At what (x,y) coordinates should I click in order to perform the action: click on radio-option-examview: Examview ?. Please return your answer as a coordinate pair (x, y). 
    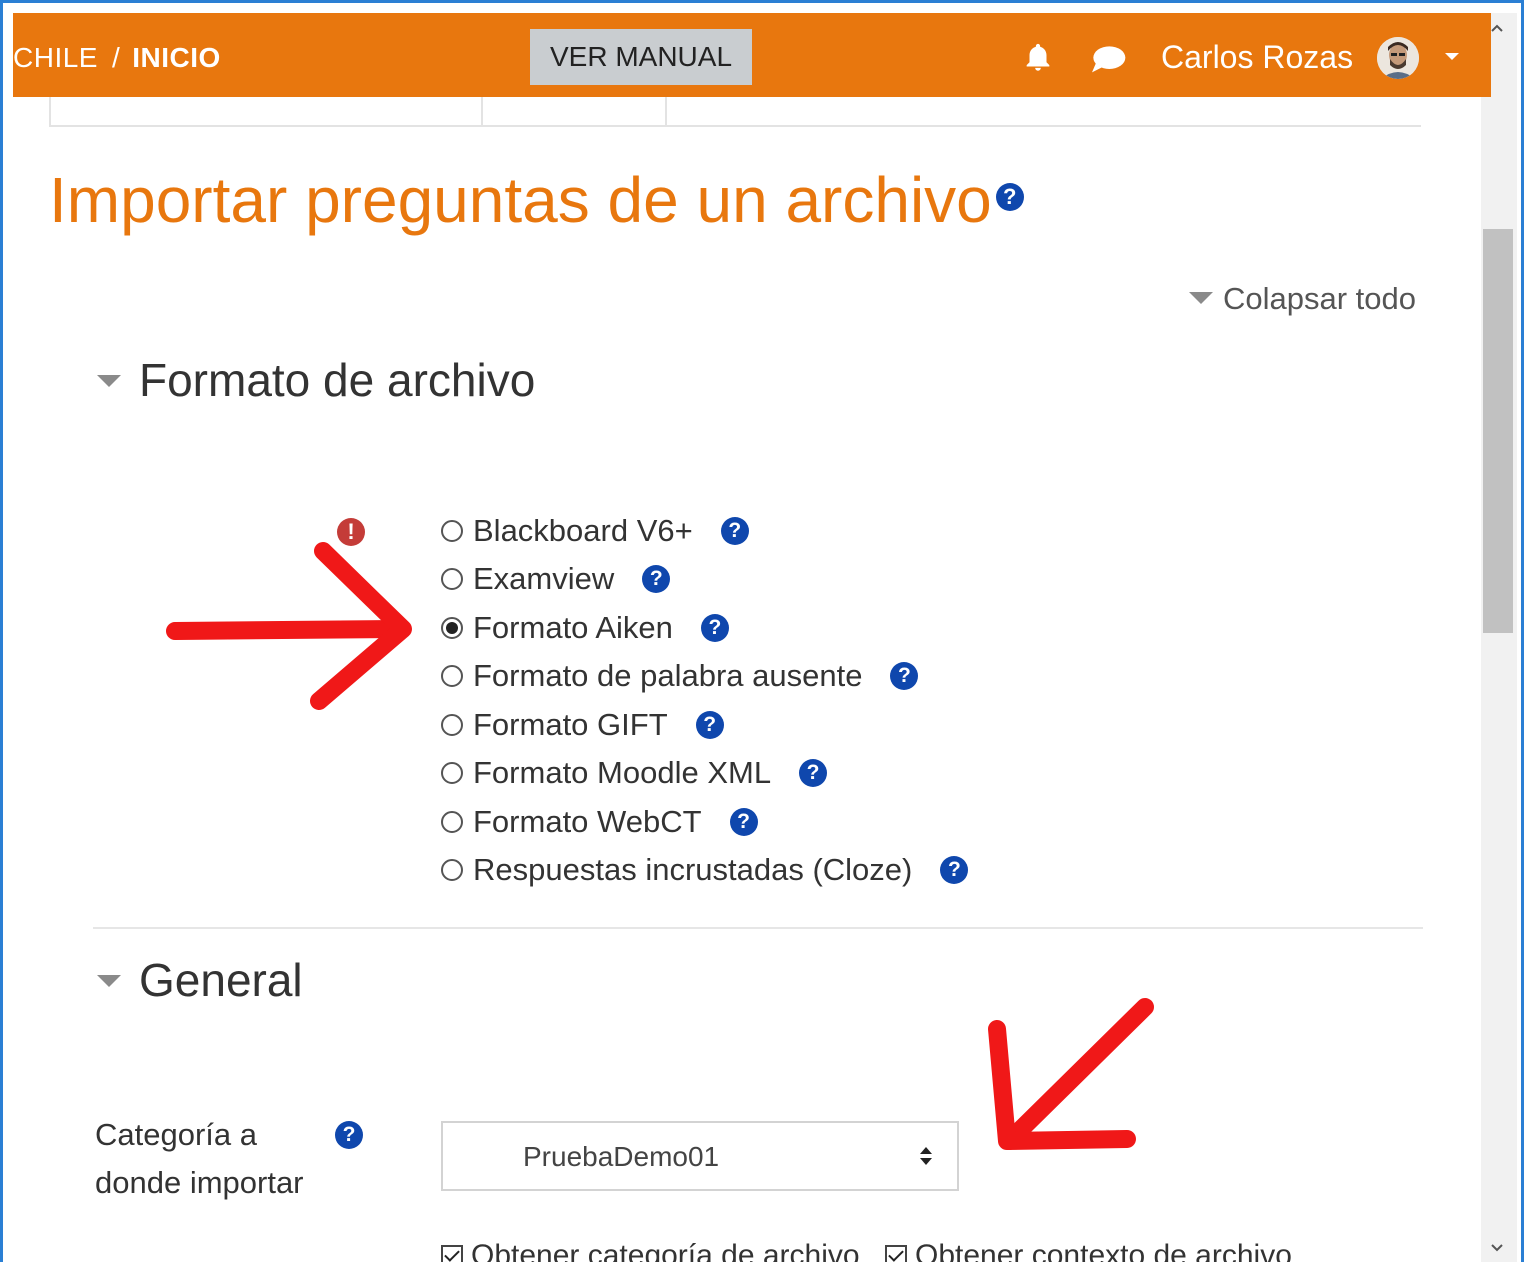
    Looking at the image, I should click on (556, 579).